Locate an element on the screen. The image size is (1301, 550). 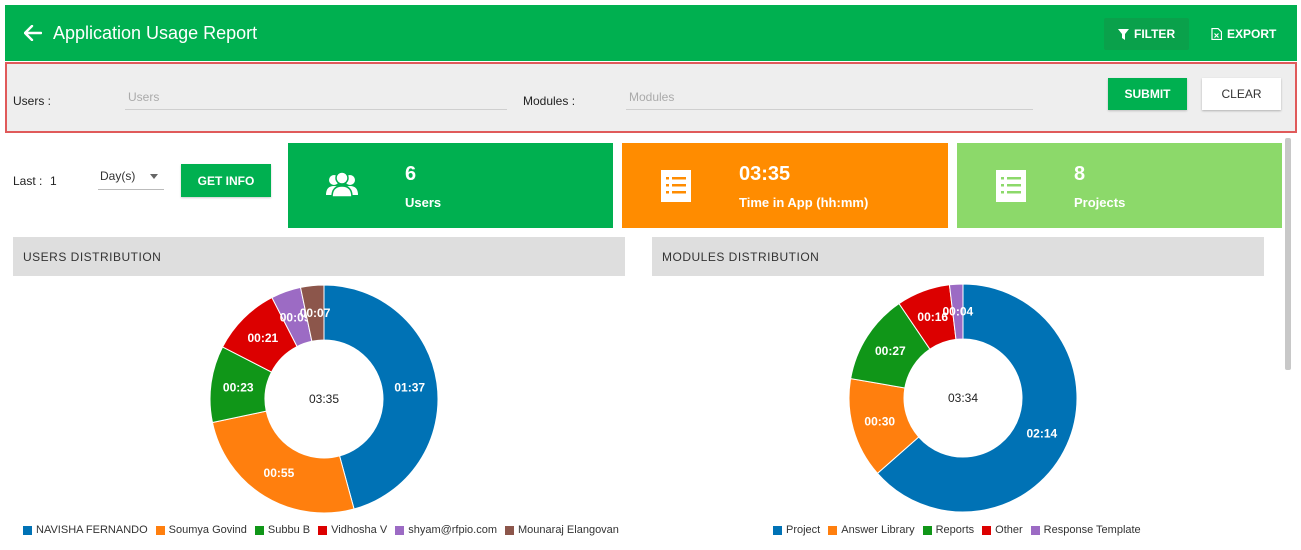
users-donut-chart: 01:3700:5500:2300:2100:0900:0703:35 is located at coordinates (324, 399).